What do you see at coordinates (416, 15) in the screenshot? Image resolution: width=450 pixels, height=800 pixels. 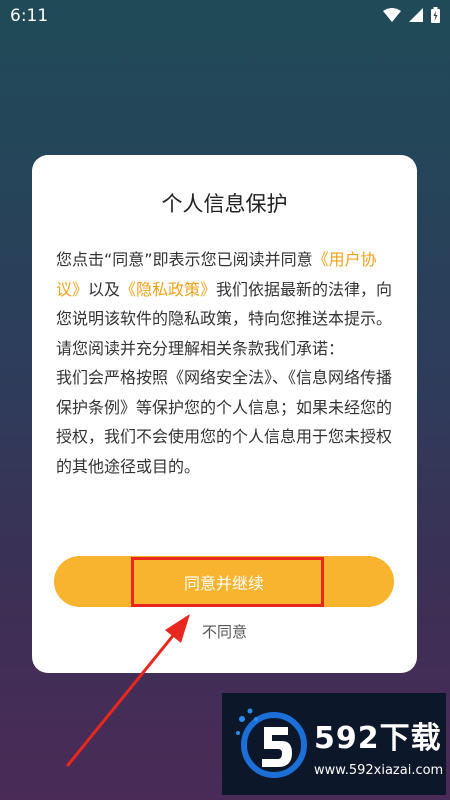 I see `signal-icon` at bounding box center [416, 15].